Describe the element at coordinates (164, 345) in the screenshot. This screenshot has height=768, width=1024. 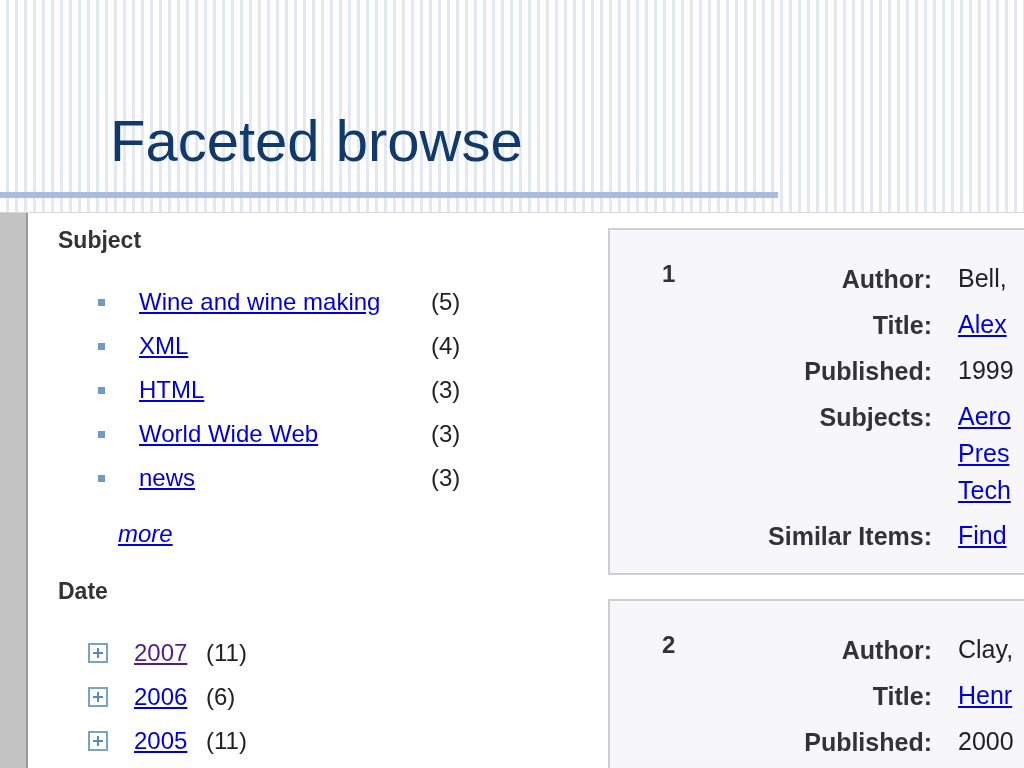
I see `facet-link: XML` at that location.